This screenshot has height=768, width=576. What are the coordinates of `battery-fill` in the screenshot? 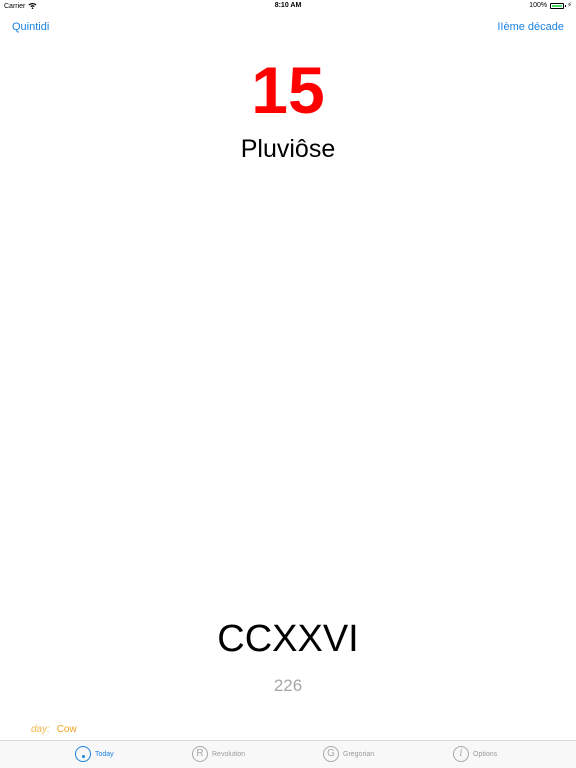 It's located at (557, 5).